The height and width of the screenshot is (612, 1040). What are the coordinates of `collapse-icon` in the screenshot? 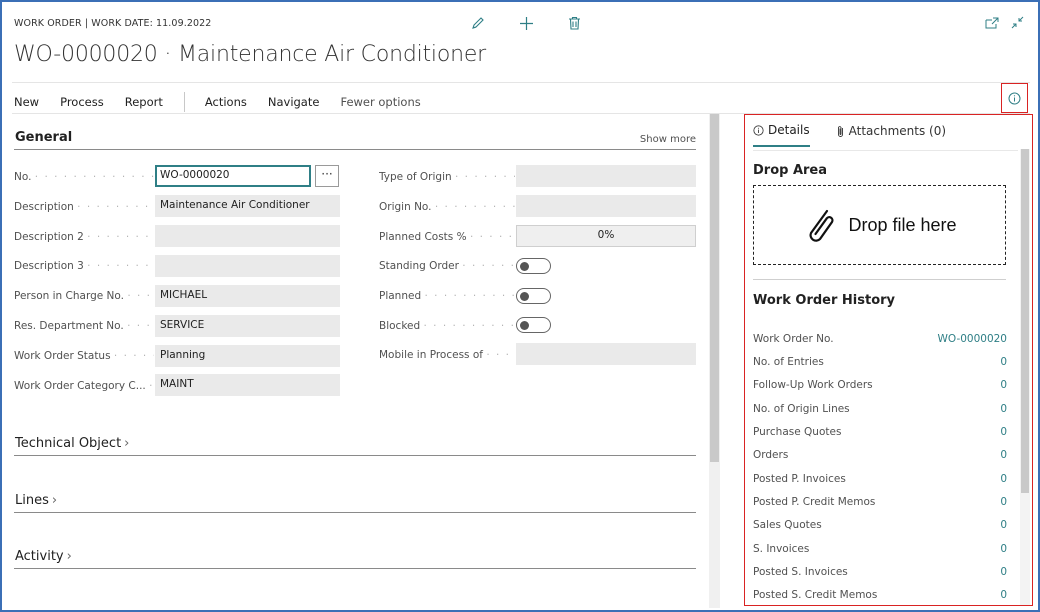 It's located at (1017, 23).